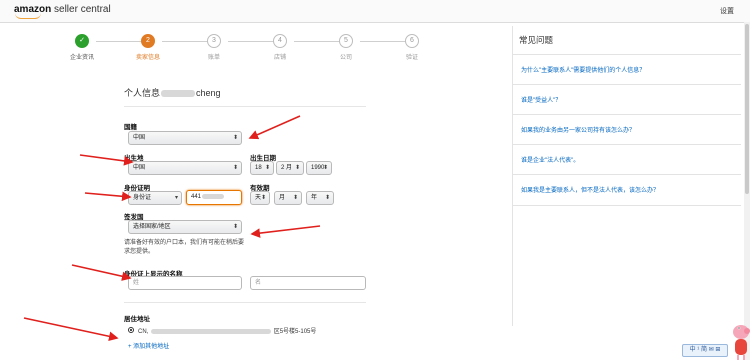 Image resolution: width=750 pixels, height=360 pixels. Describe the element at coordinates (541, 99) in the screenshot. I see `faq-link: 谁是"受益人"？` at that location.